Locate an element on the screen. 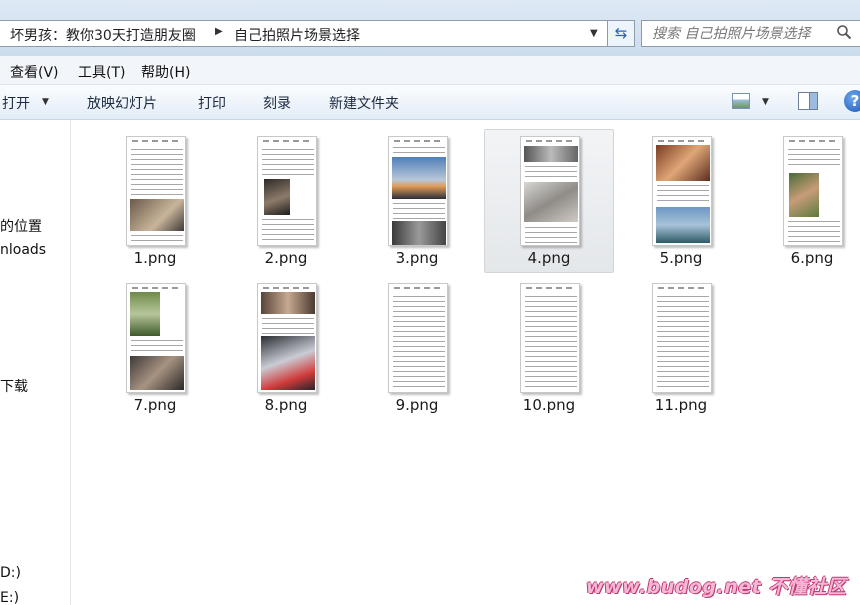  refresh-icon: ⇆ is located at coordinates (621, 33).